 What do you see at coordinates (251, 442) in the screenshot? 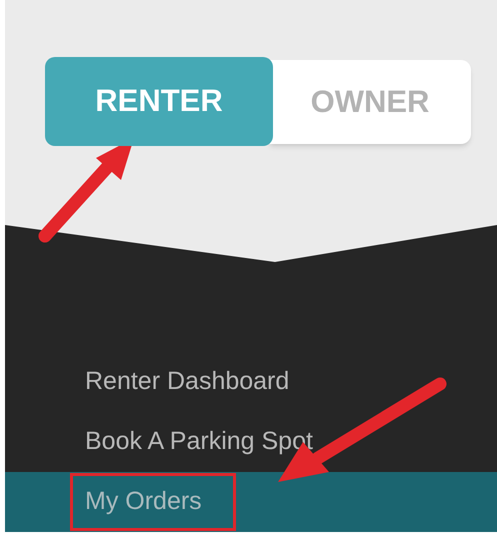
I see `menu-item: Book A Parking Spot` at bounding box center [251, 442].